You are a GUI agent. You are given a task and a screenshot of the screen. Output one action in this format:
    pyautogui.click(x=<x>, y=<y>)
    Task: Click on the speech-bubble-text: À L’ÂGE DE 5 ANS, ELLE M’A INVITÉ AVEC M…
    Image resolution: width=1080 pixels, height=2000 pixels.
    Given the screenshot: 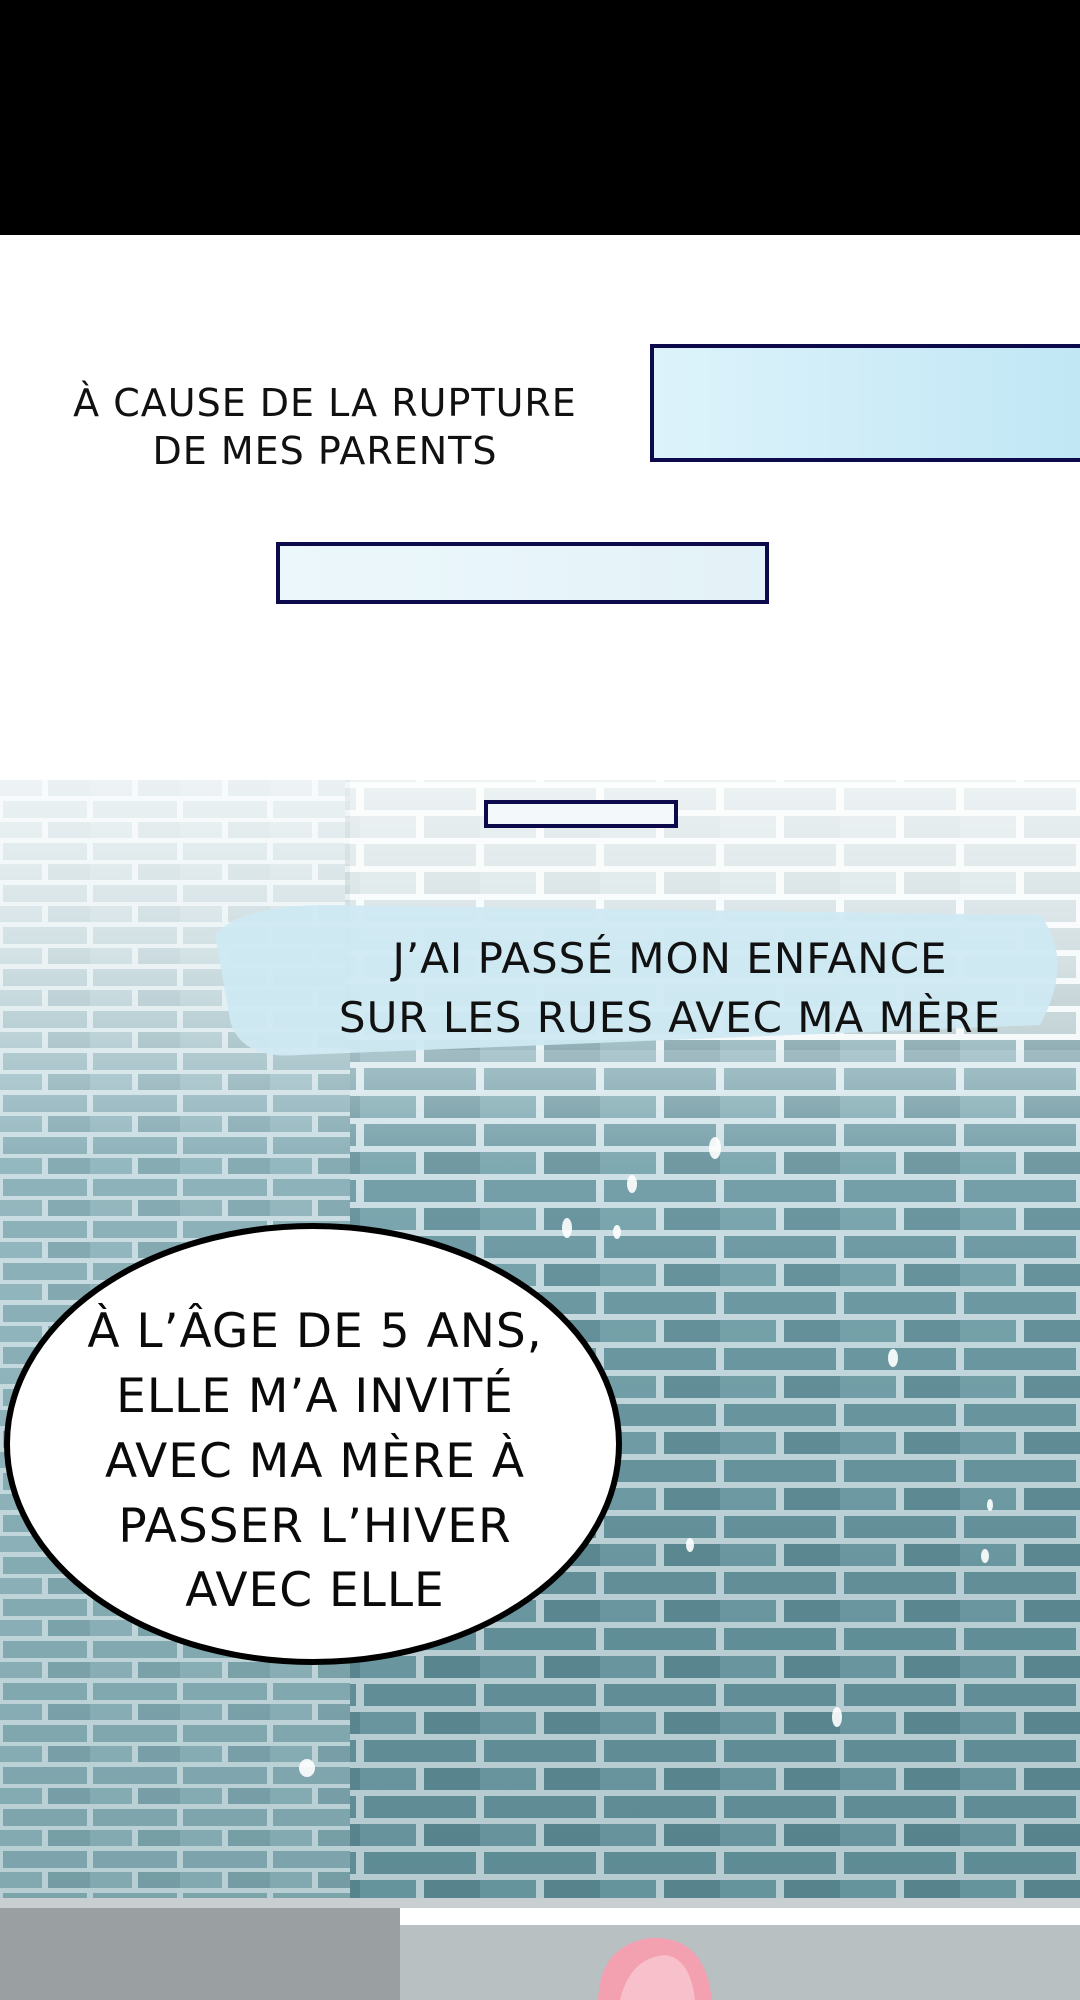 What is the action you would take?
    pyautogui.click(x=315, y=1462)
    